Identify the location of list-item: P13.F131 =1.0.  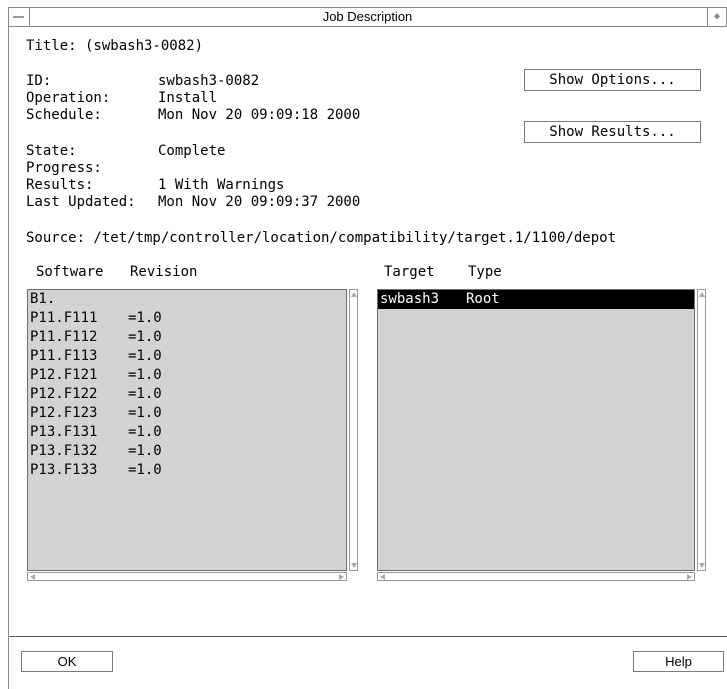
(187, 432).